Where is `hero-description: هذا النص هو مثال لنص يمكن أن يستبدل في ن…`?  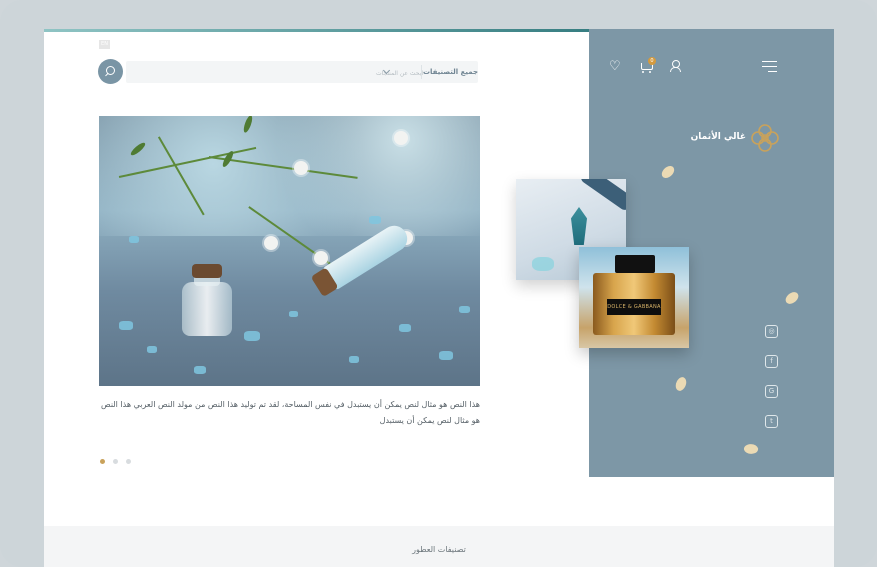 hero-description: هذا النص هو مثال لنص يمكن أن يستبدل في ن… is located at coordinates (290, 412).